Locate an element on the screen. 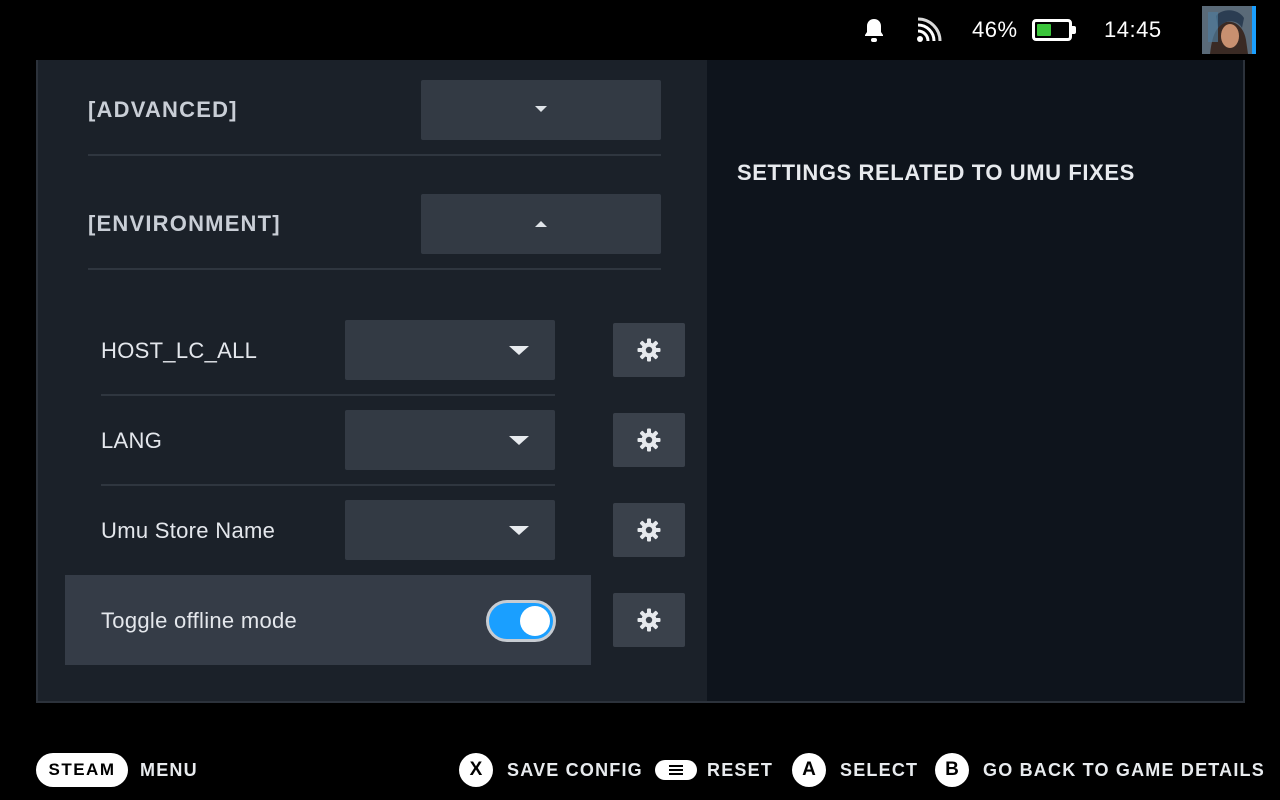  host-lc-all-label: HOST_LC_ALL is located at coordinates (179, 350).